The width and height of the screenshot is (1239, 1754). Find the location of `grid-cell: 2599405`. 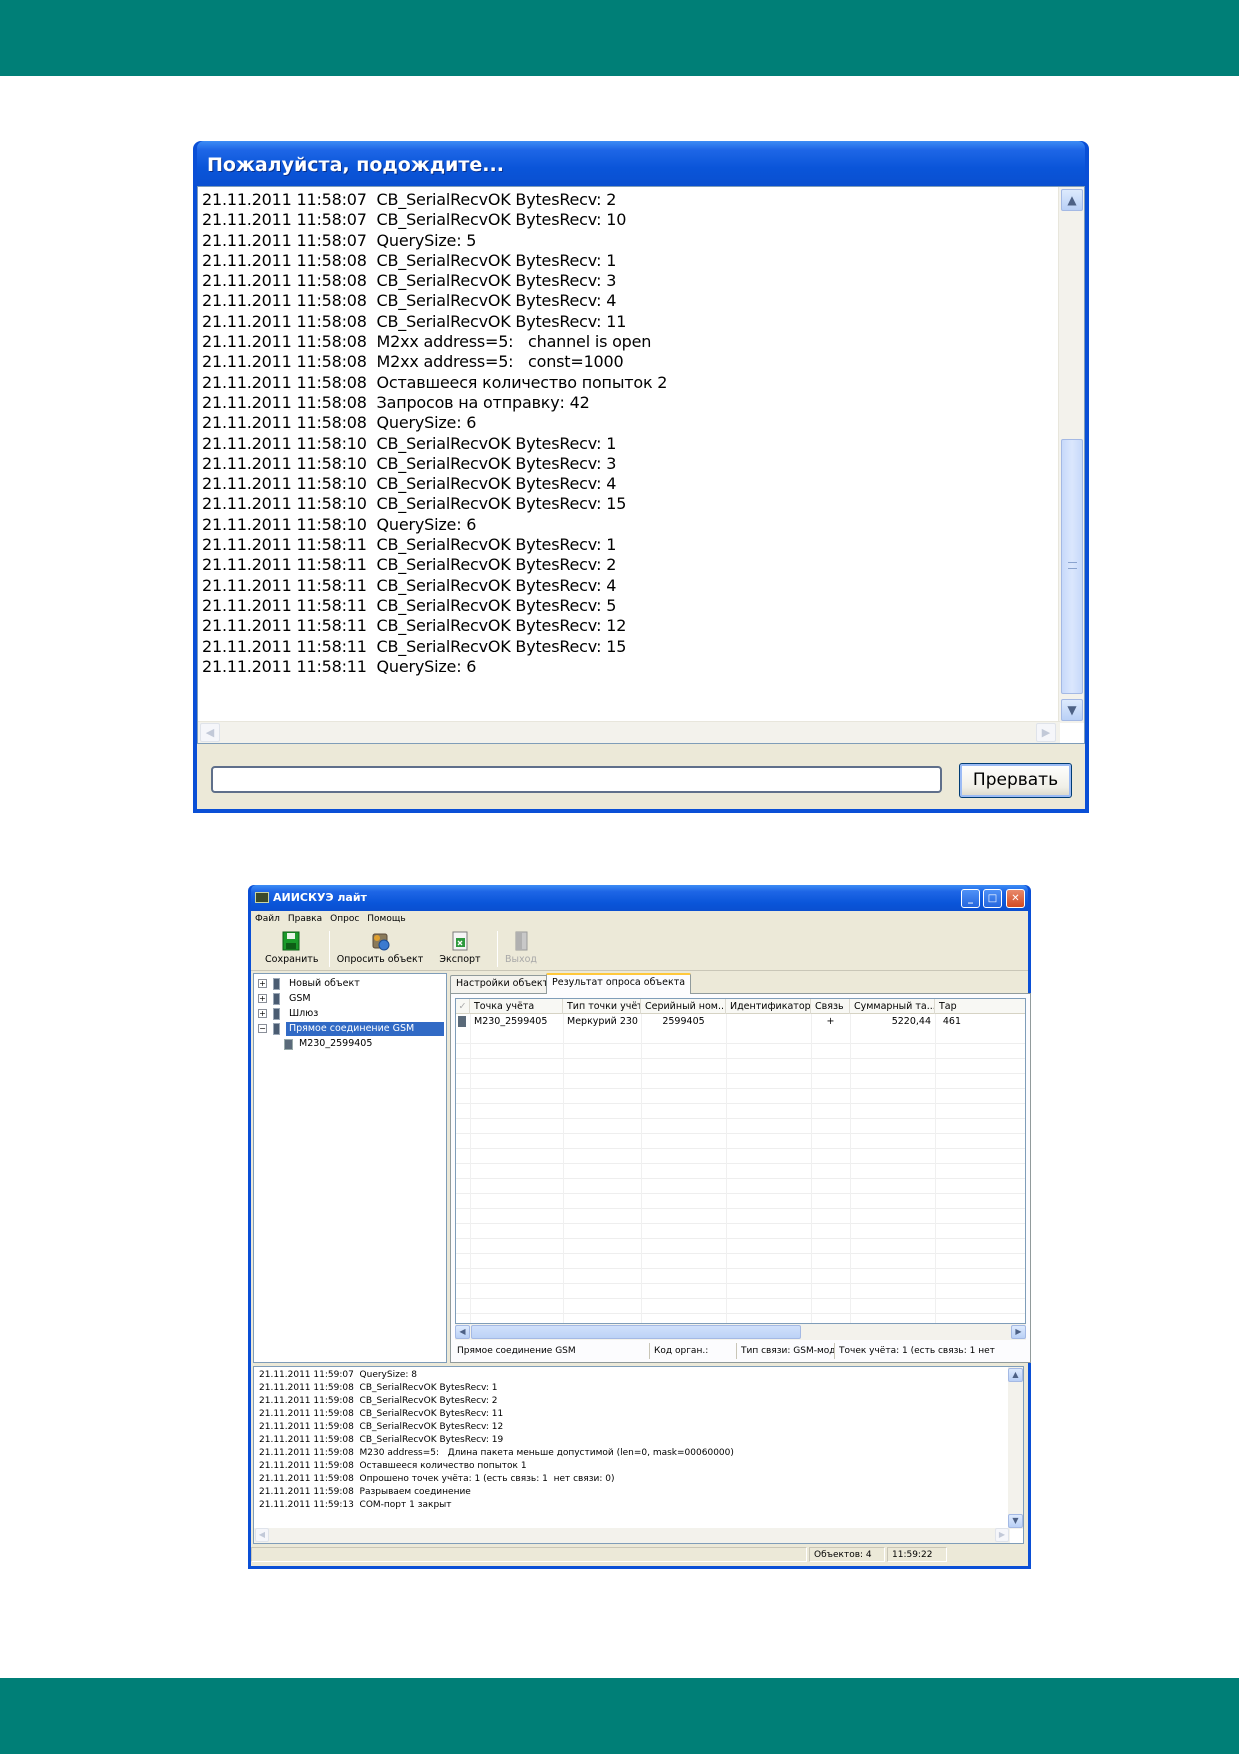

grid-cell: 2599405 is located at coordinates (683, 1021).